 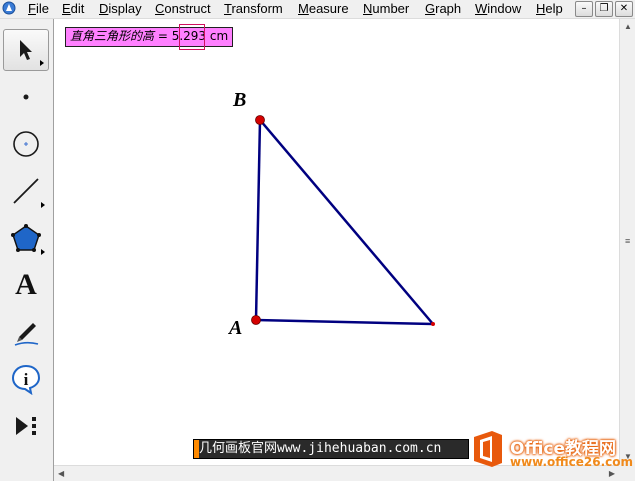 I want to click on line-icon, so click(x=26, y=191).